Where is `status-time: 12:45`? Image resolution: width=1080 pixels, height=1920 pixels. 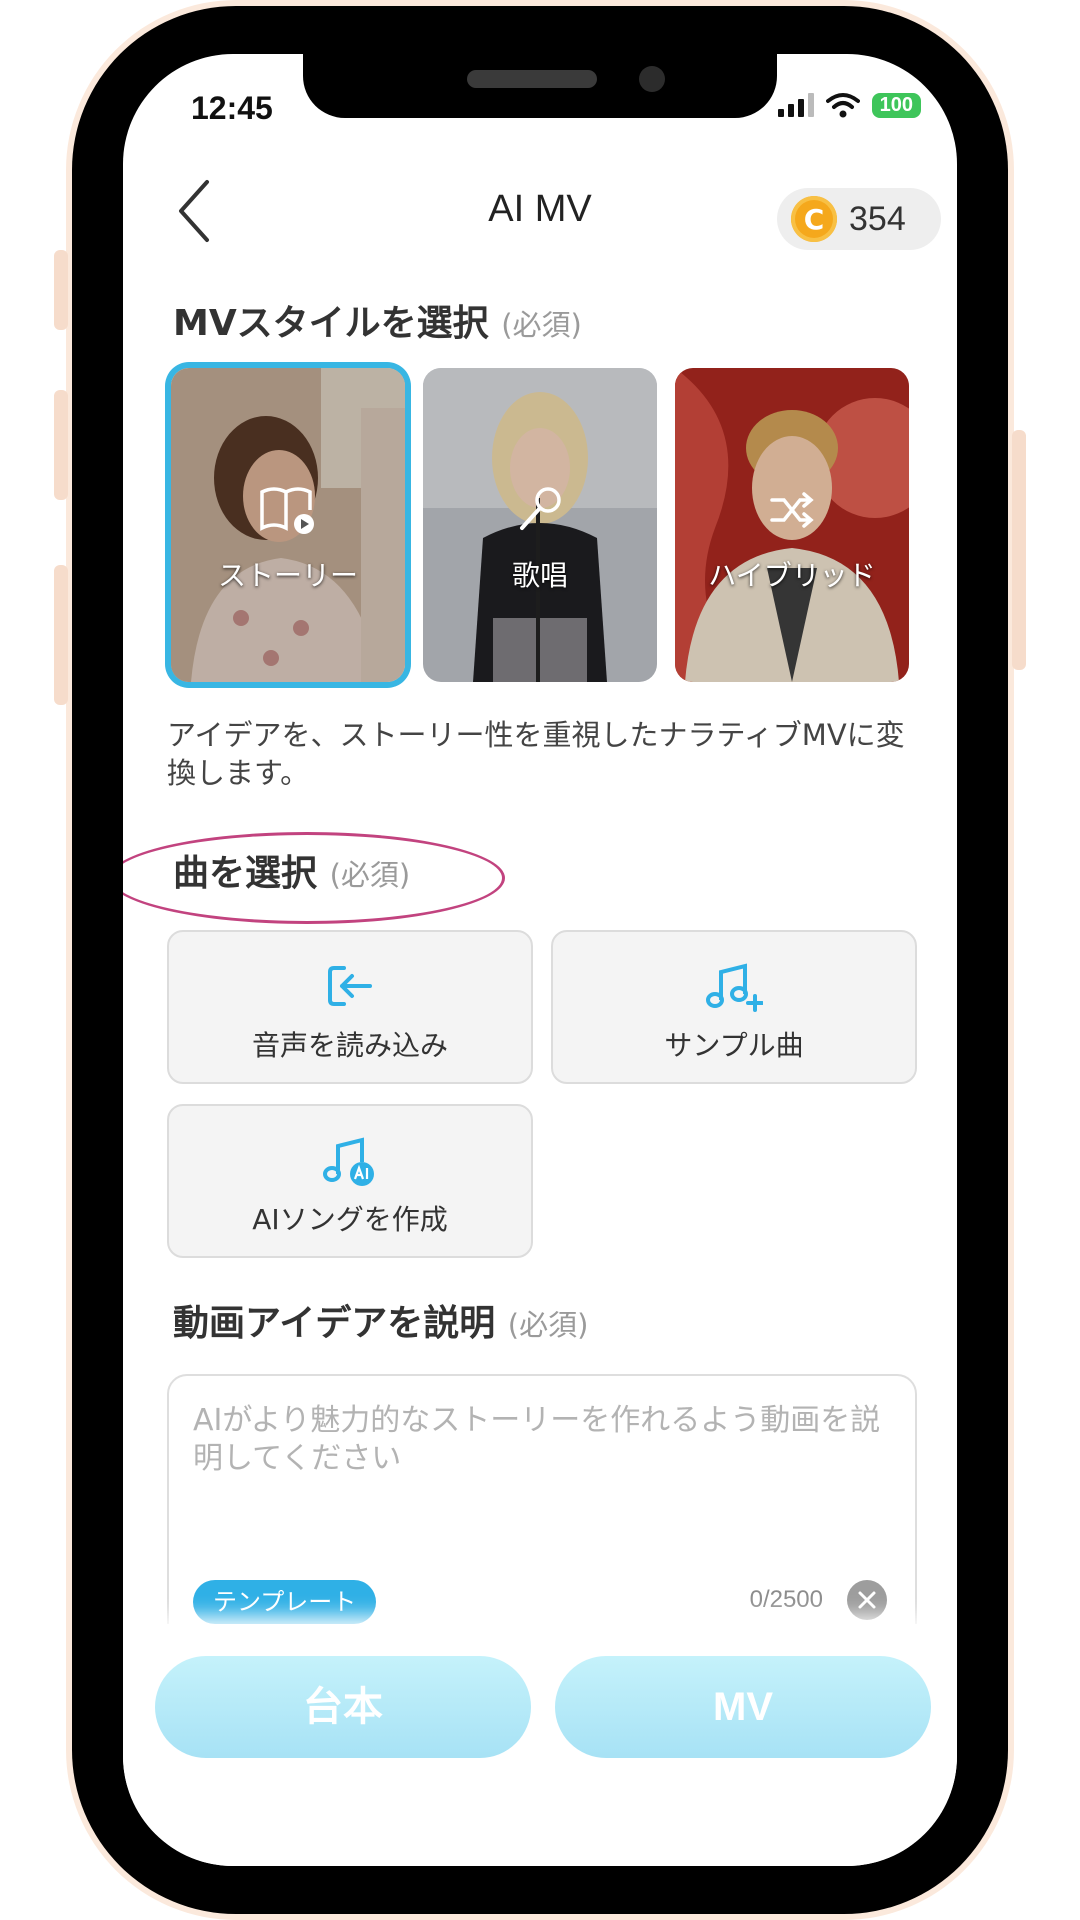 status-time: 12:45 is located at coordinates (232, 108).